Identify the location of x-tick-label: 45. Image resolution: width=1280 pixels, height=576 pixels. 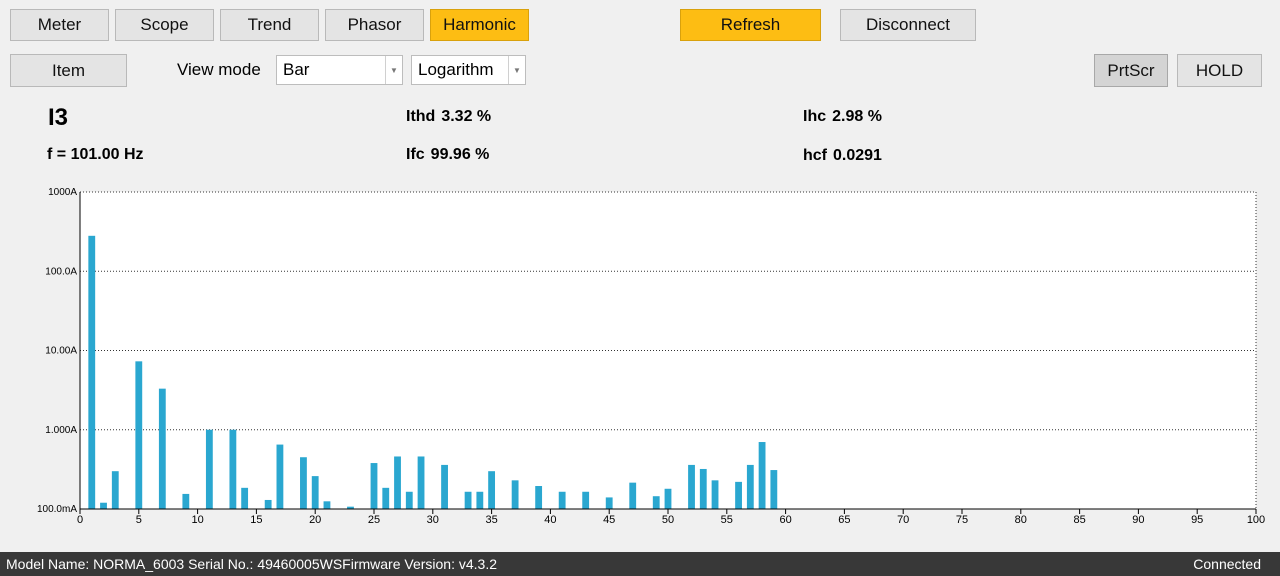
(609, 520).